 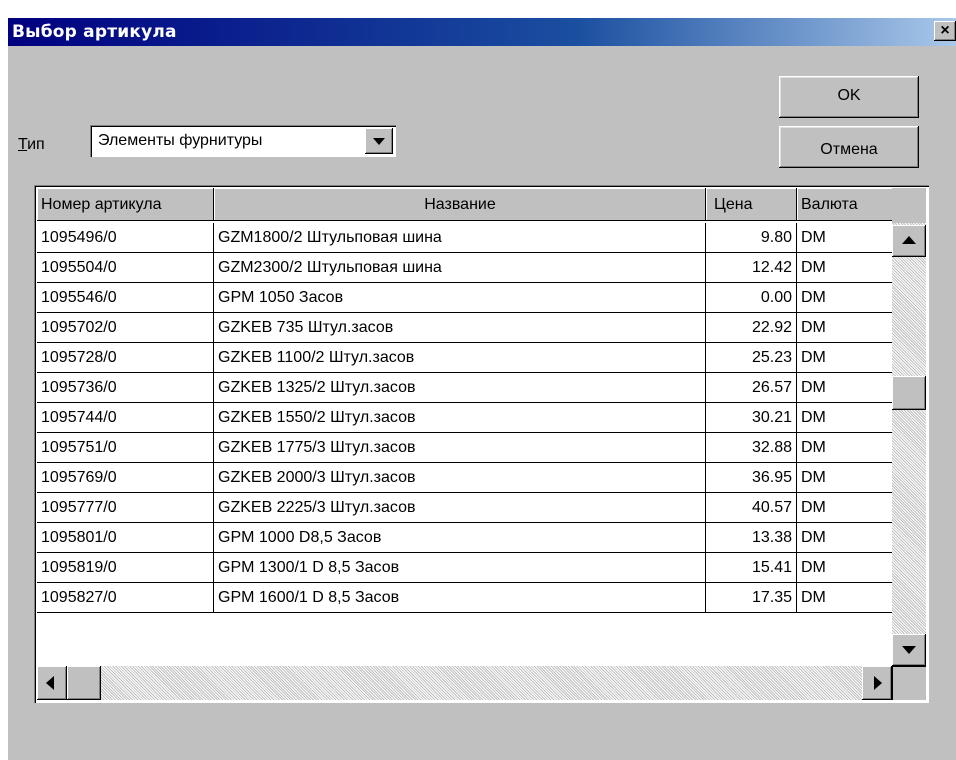 I want to click on table-row: 1095777/0 GZKEB 2225/3 Штул.засов 40.57 DM, so click(x=464, y=508).